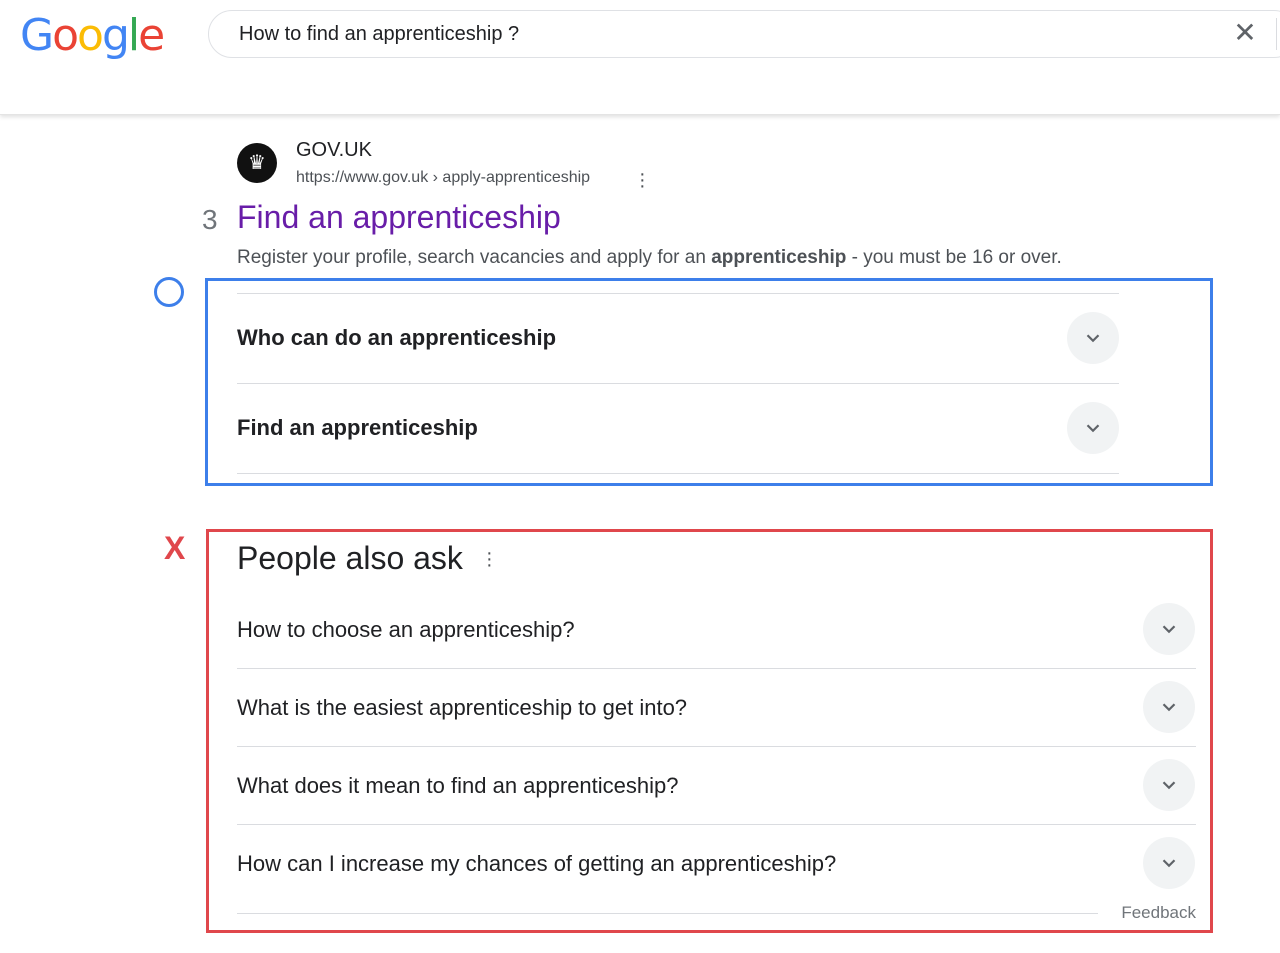 The width and height of the screenshot is (1280, 953). I want to click on feedback-link: Feedback, so click(1148, 913).